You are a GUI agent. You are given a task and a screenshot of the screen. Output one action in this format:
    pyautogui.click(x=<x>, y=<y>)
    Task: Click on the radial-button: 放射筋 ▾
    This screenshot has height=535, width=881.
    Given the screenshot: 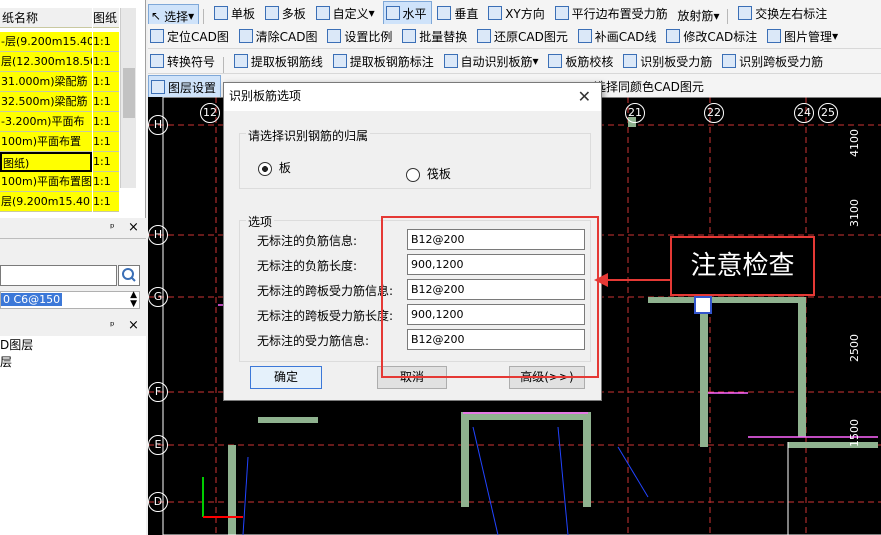 What is the action you would take?
    pyautogui.click(x=699, y=15)
    